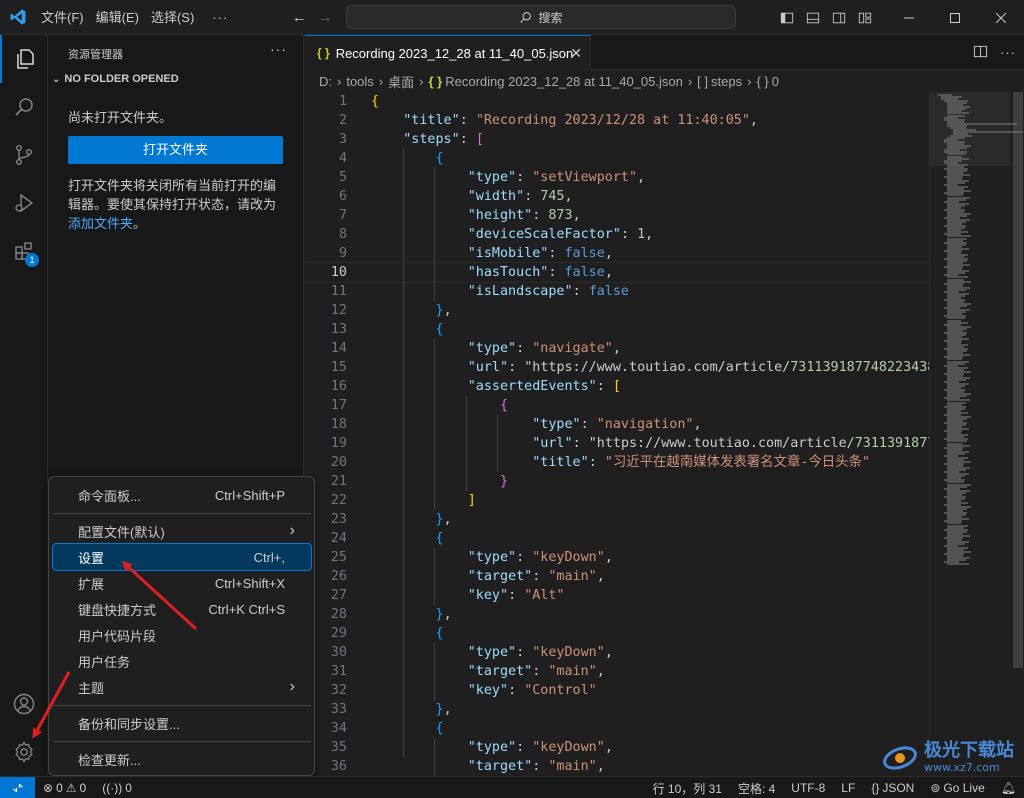 The height and width of the screenshot is (798, 1024). What do you see at coordinates (617, 196) in the screenshot?
I see `code-line: 6 "width": 745,` at bounding box center [617, 196].